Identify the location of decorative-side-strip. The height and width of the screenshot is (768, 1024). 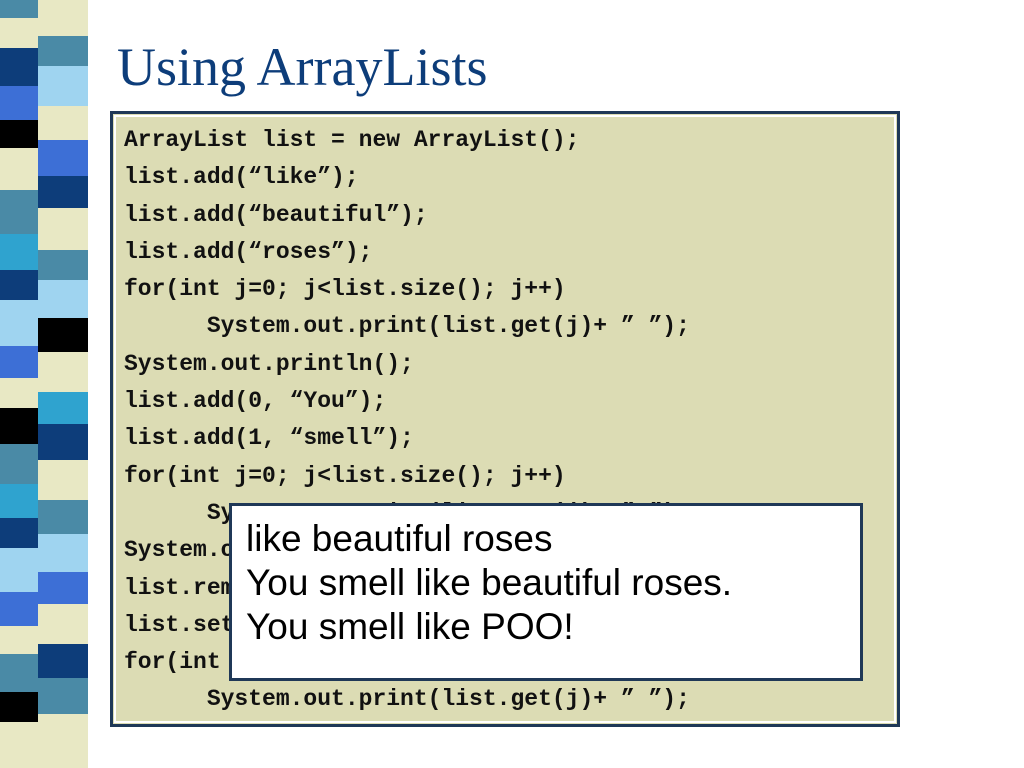
(45, 384).